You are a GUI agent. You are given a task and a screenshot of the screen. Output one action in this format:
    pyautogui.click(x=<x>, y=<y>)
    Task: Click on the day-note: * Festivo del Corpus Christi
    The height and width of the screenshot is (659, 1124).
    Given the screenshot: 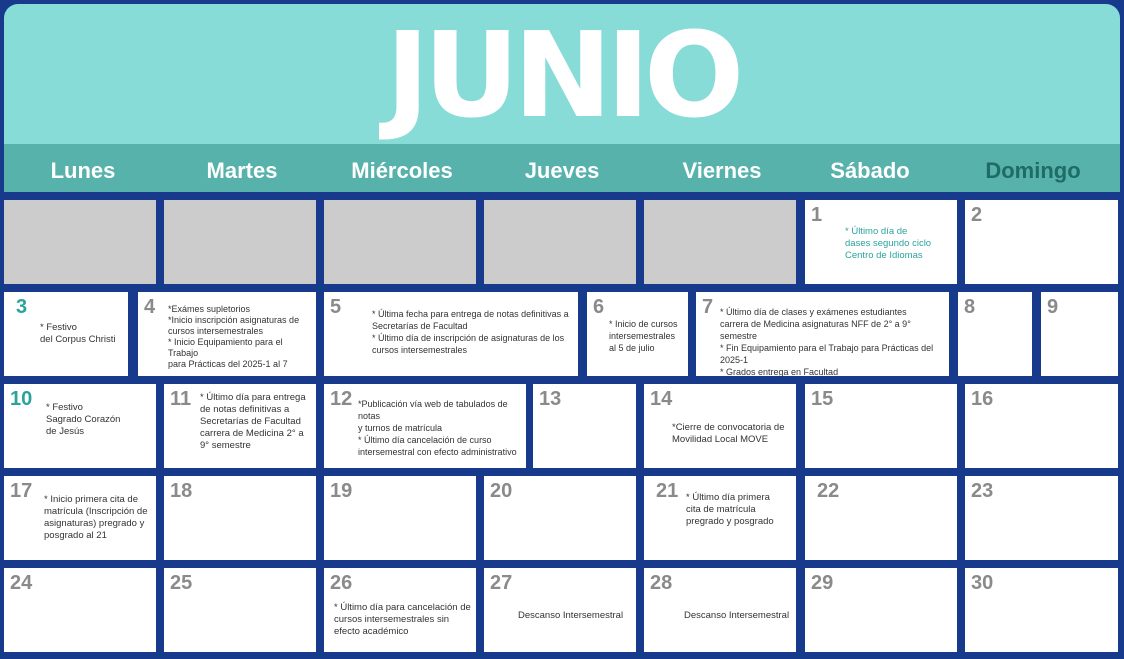 What is the action you would take?
    pyautogui.click(x=78, y=333)
    